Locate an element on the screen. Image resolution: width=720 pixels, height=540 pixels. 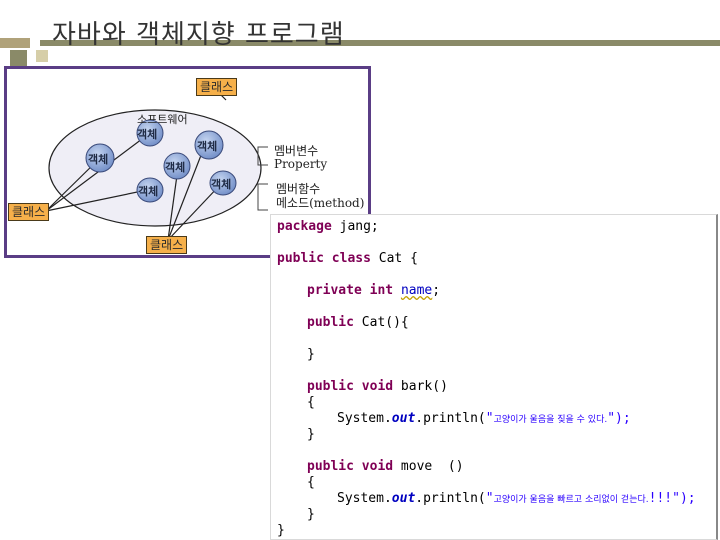
code-line-println-bark: System.out.println("고양이가 울음을 짖을 수 있다."); is located at coordinates (484, 418).